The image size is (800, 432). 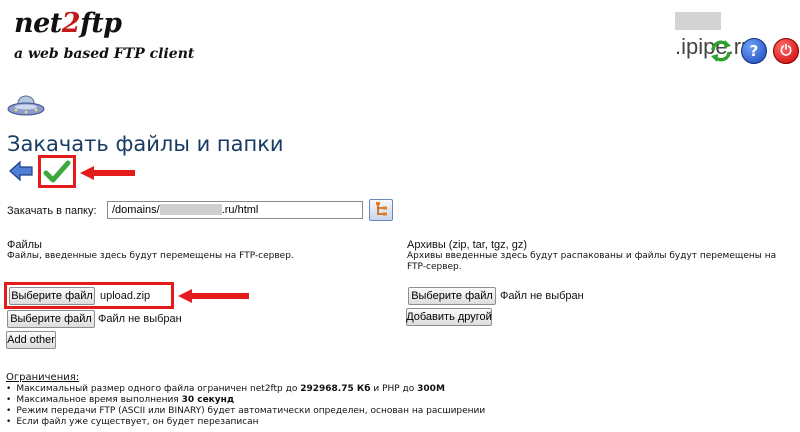 What do you see at coordinates (31, 340) in the screenshot?
I see `add-other-button: Add other` at bounding box center [31, 340].